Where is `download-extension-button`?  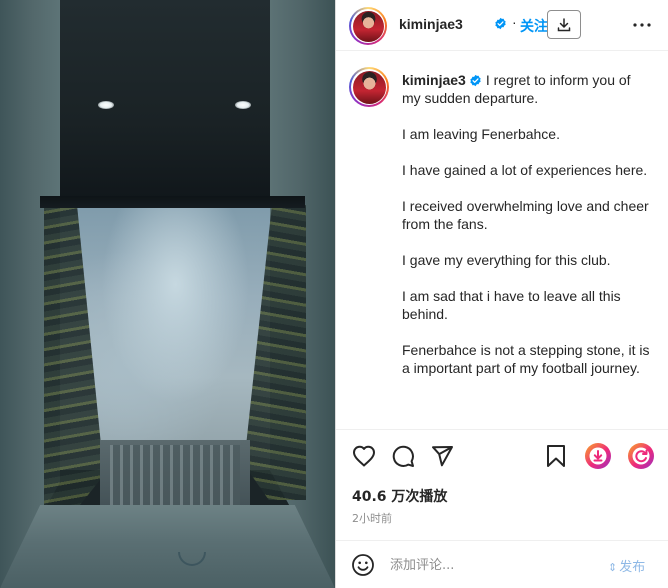
download-extension-button is located at coordinates (598, 456).